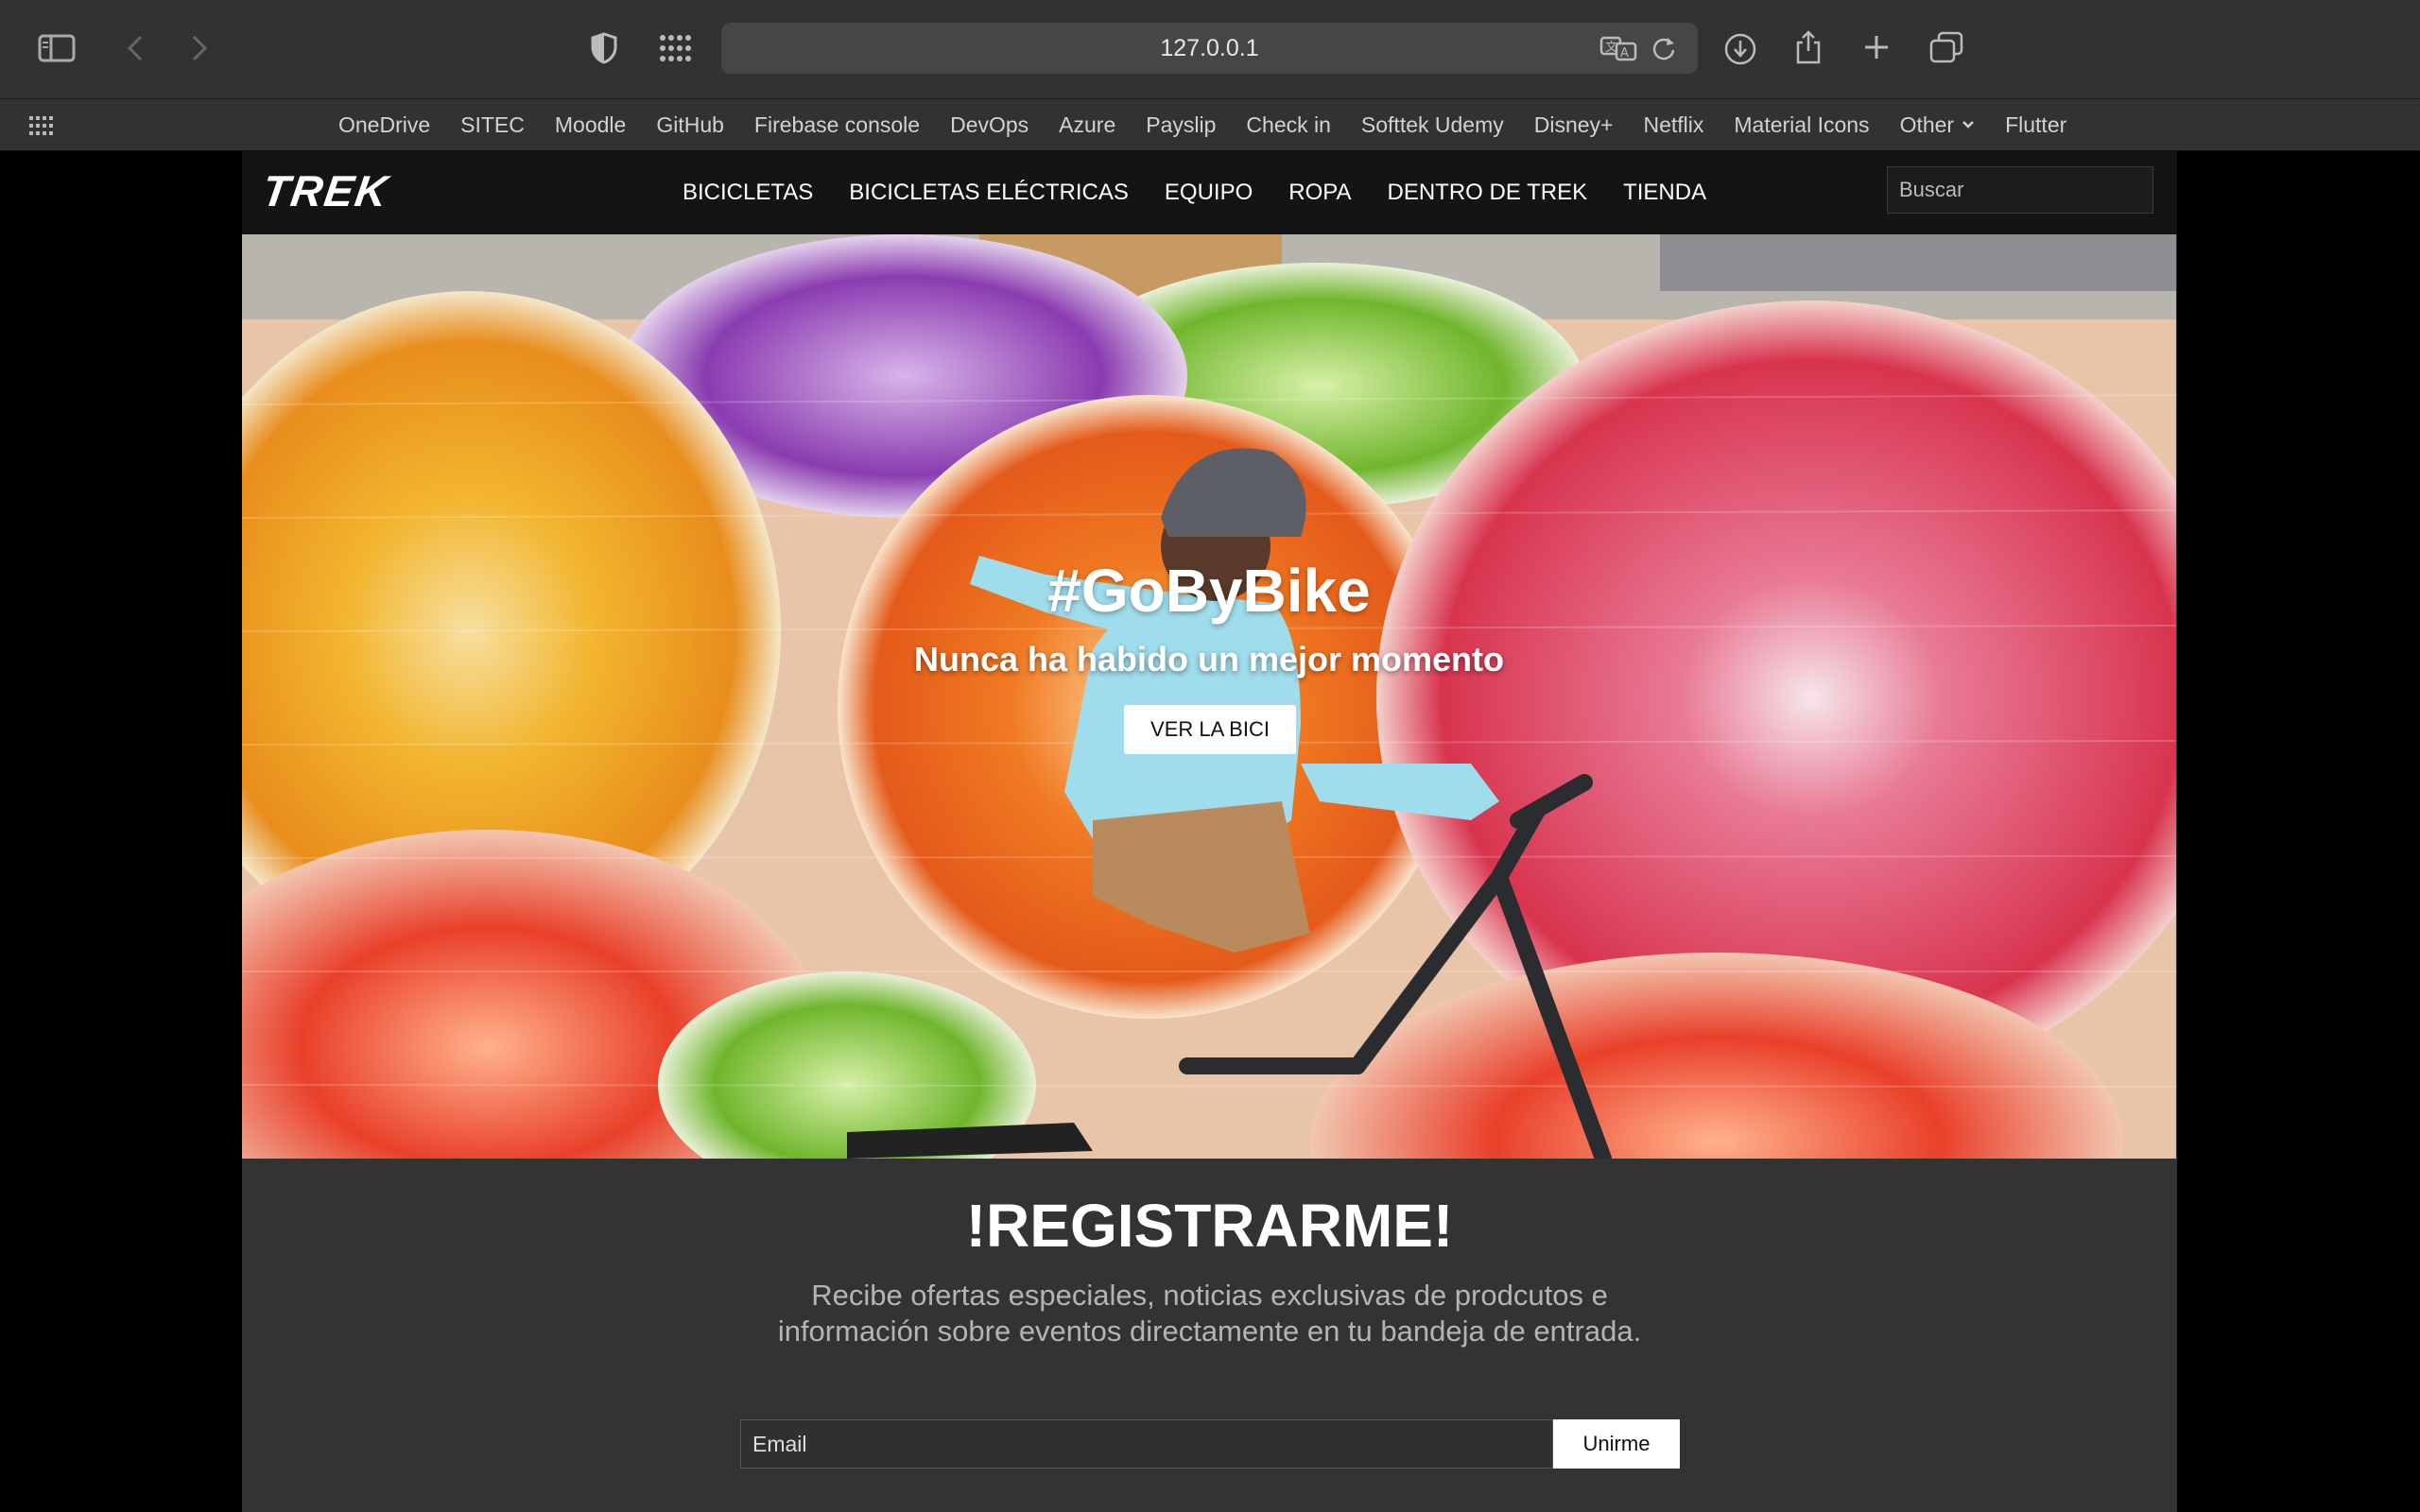  What do you see at coordinates (675, 48) in the screenshot?
I see `grid-icon` at bounding box center [675, 48].